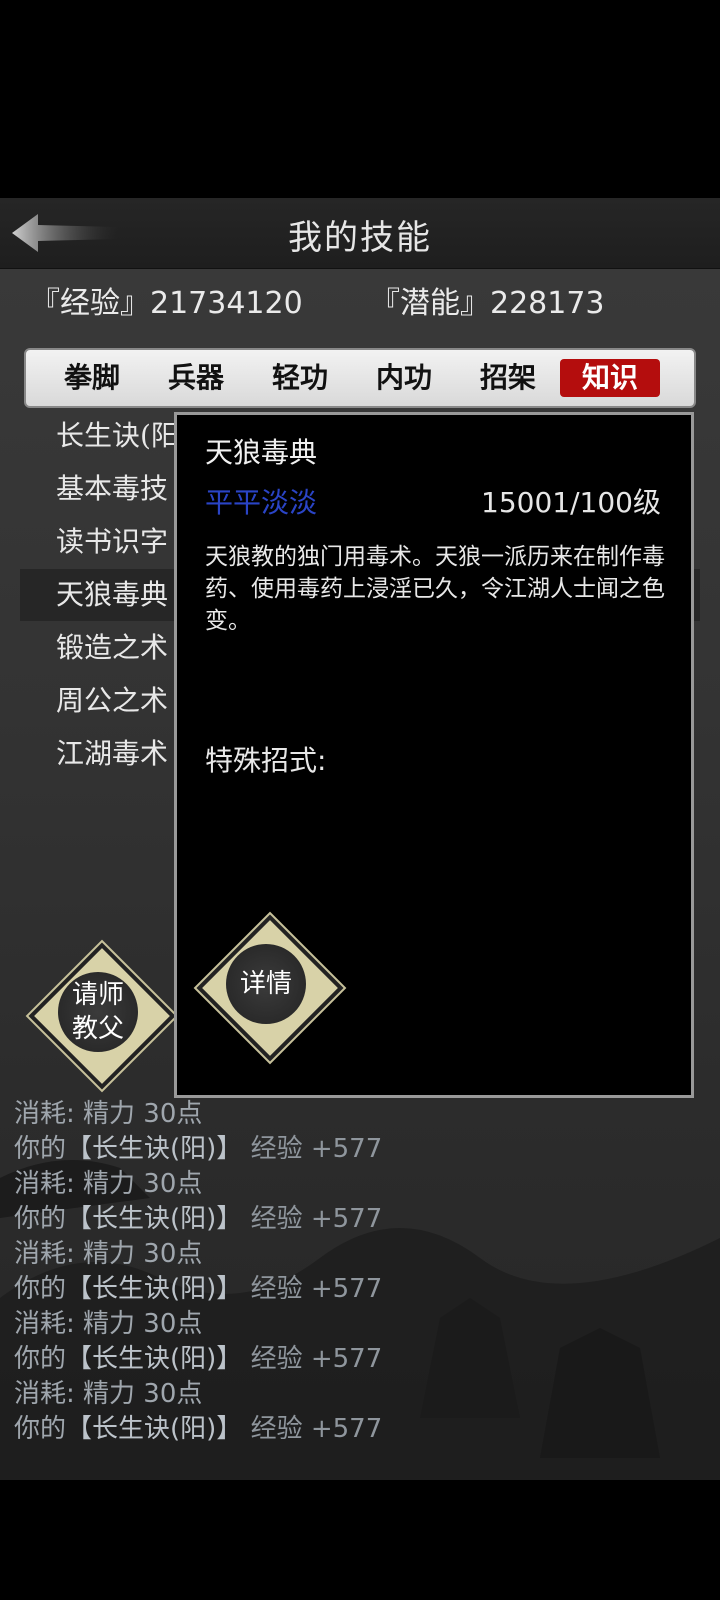 The image size is (720, 1600). I want to click on page-title: 我的技能, so click(360, 238).